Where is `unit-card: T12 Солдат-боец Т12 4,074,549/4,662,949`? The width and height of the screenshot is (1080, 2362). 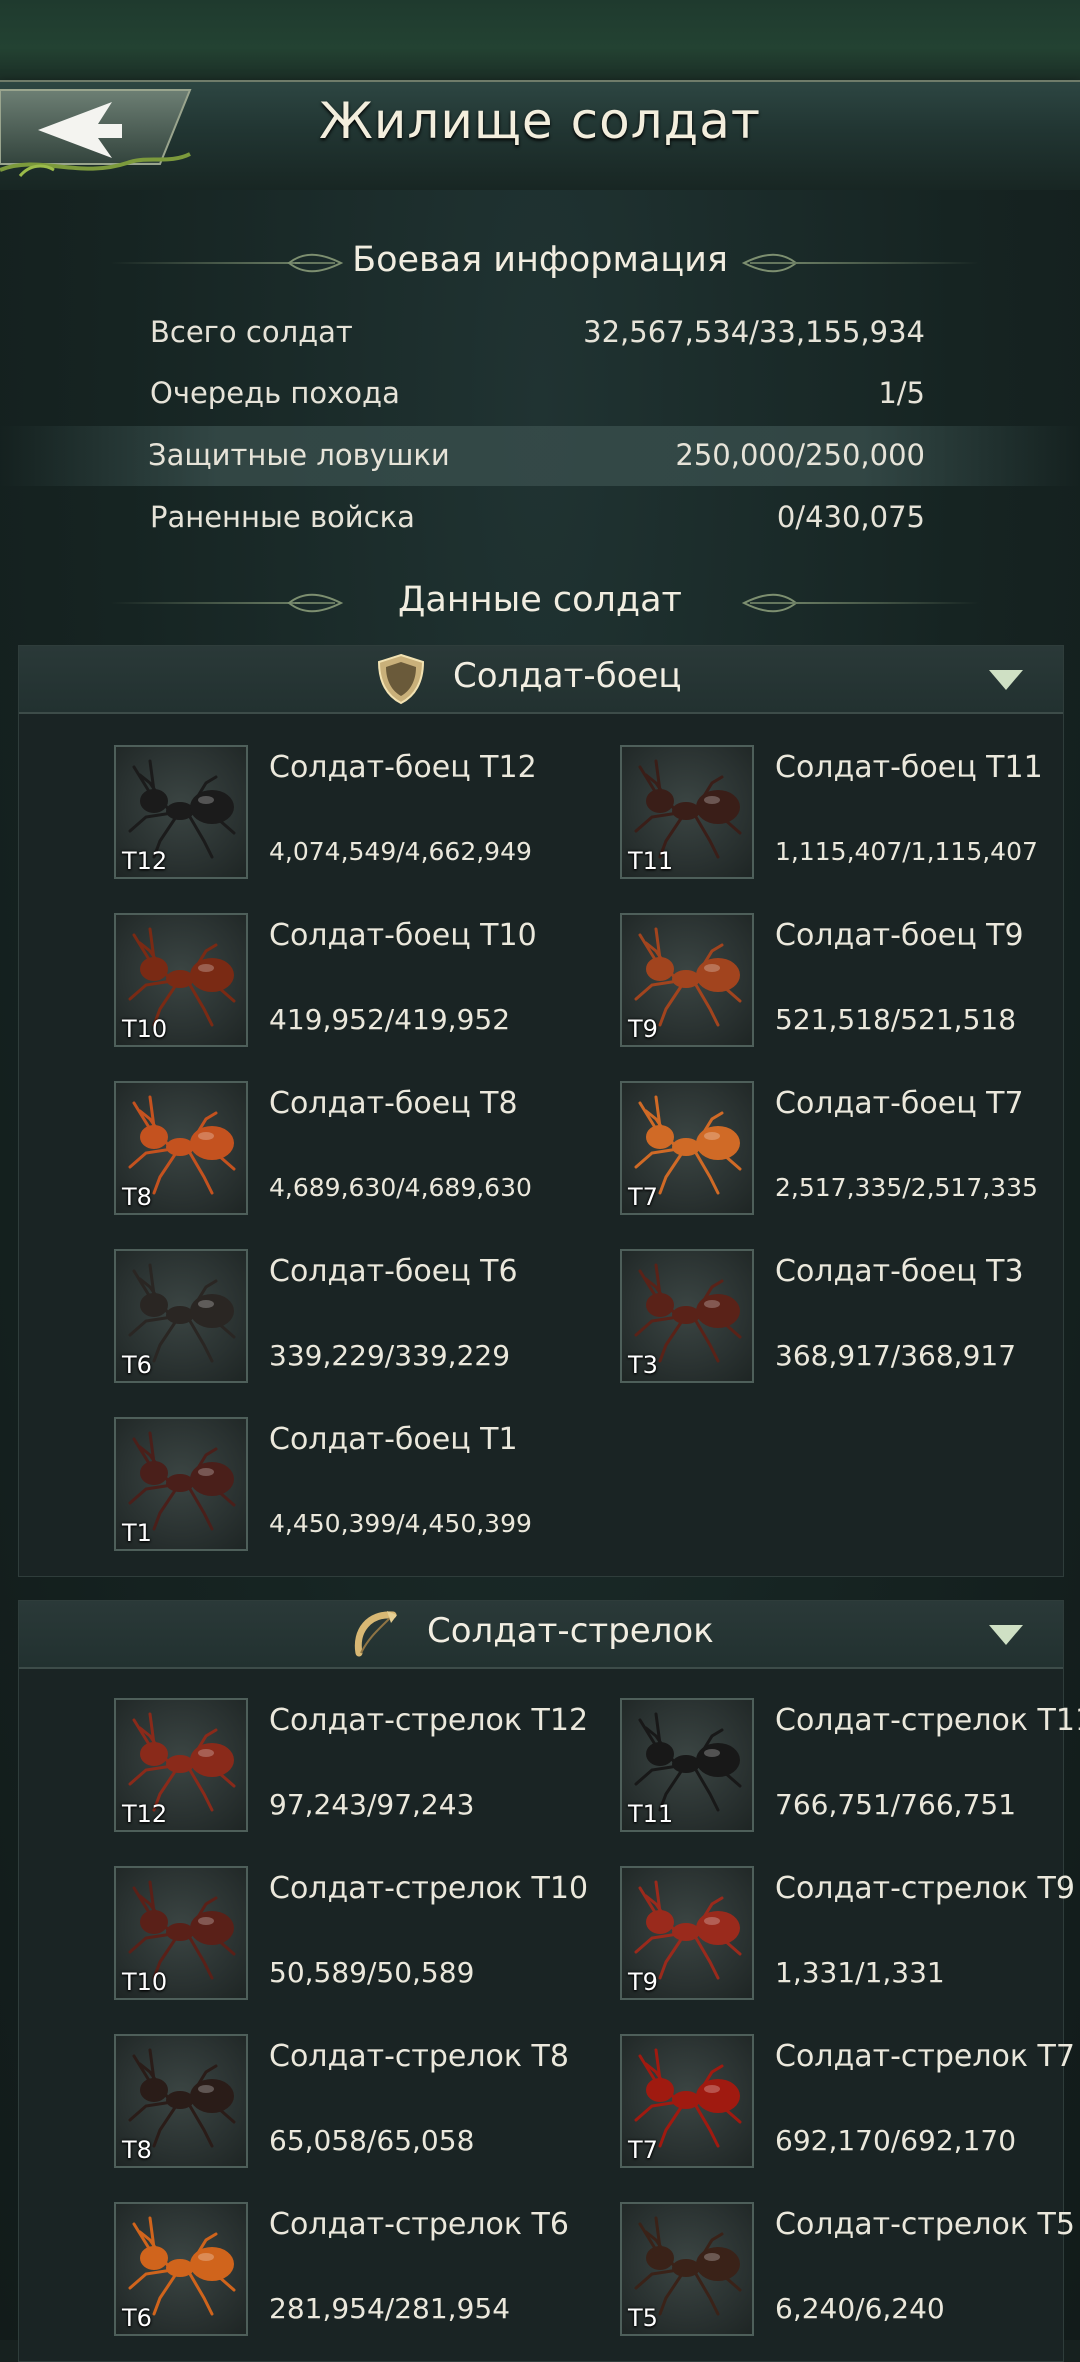
unit-card: T12 Солдат-боец Т12 4,074,549/4,662,949 is located at coordinates (364, 815).